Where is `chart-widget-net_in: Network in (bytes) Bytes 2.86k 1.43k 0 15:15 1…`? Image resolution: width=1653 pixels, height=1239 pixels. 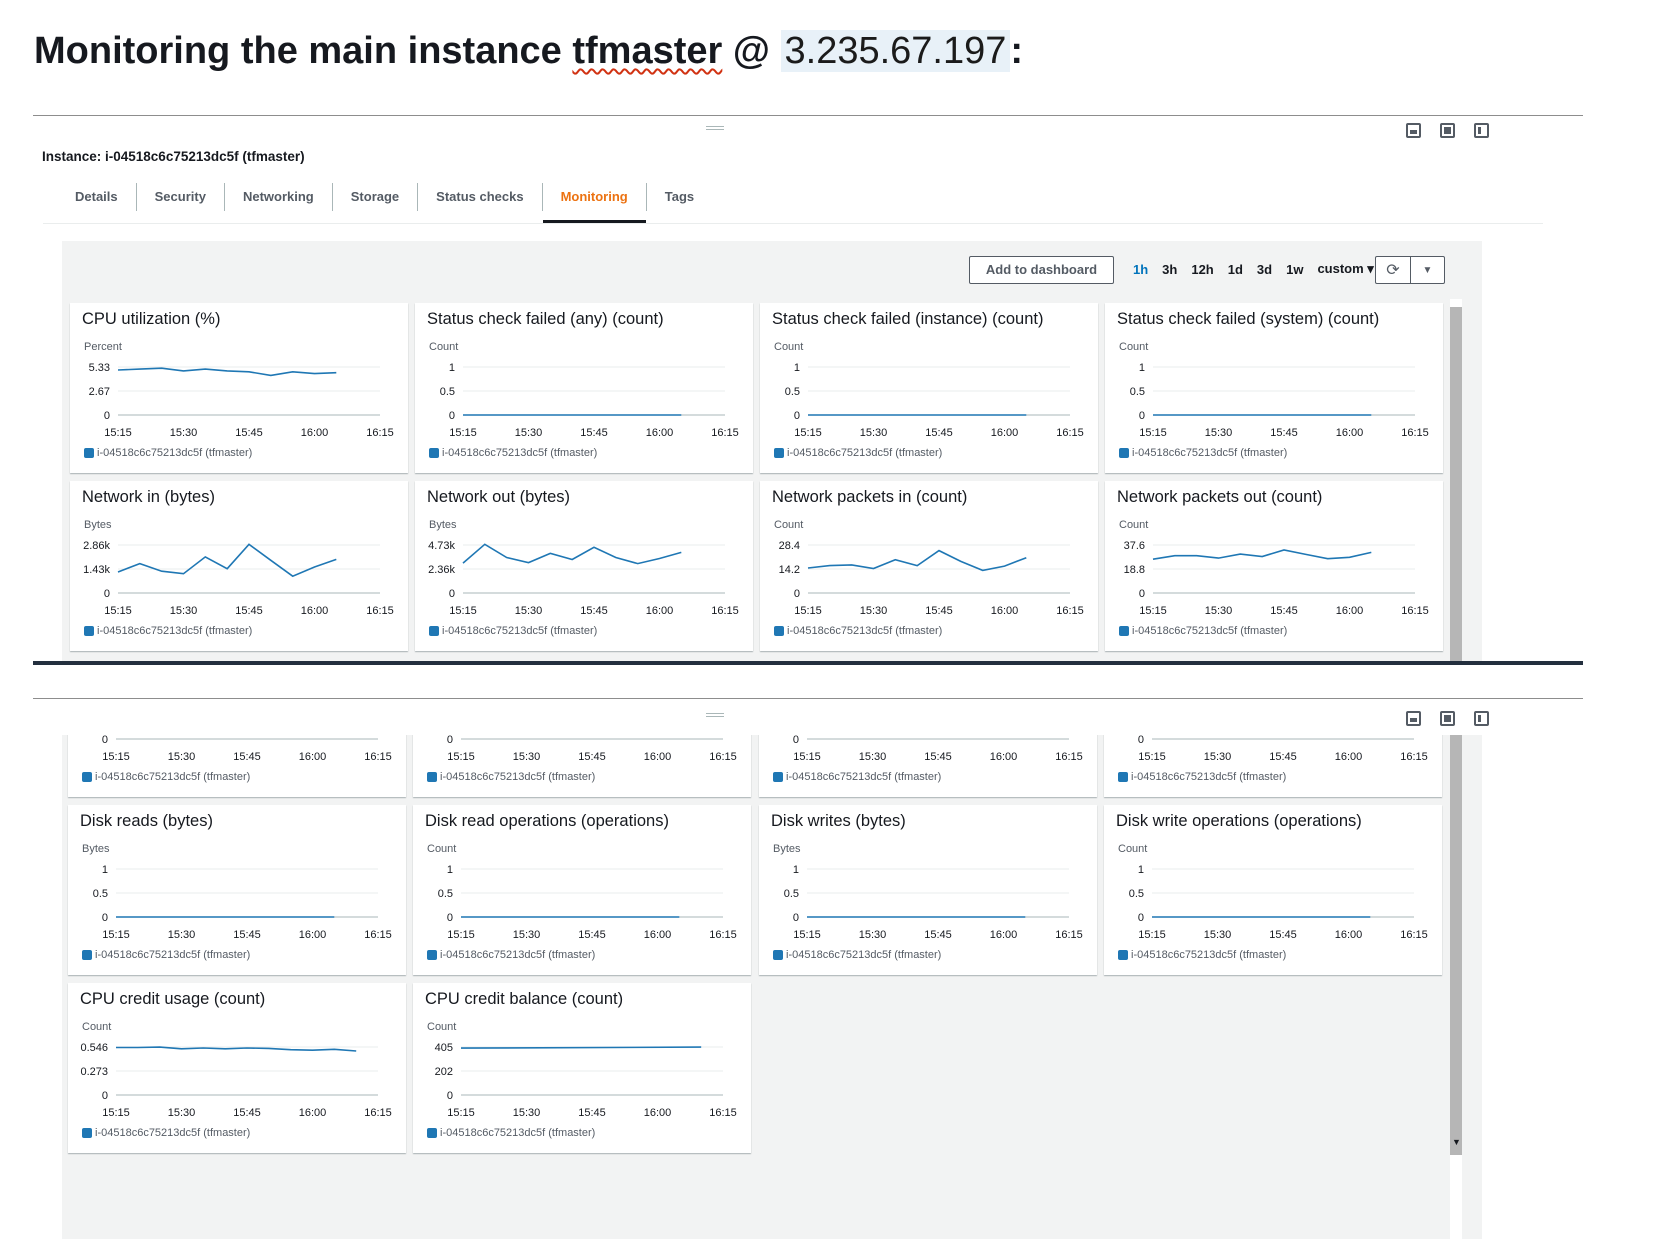 chart-widget-net_in: Network in (bytes) Bytes 2.86k 1.43k 0 15:15 1… is located at coordinates (239, 566).